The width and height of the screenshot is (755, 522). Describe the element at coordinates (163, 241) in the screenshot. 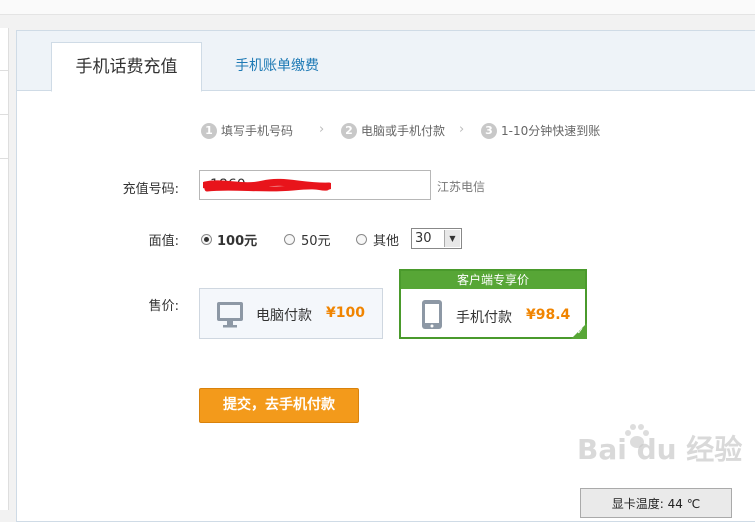

I see `amount-label: 面值:` at that location.